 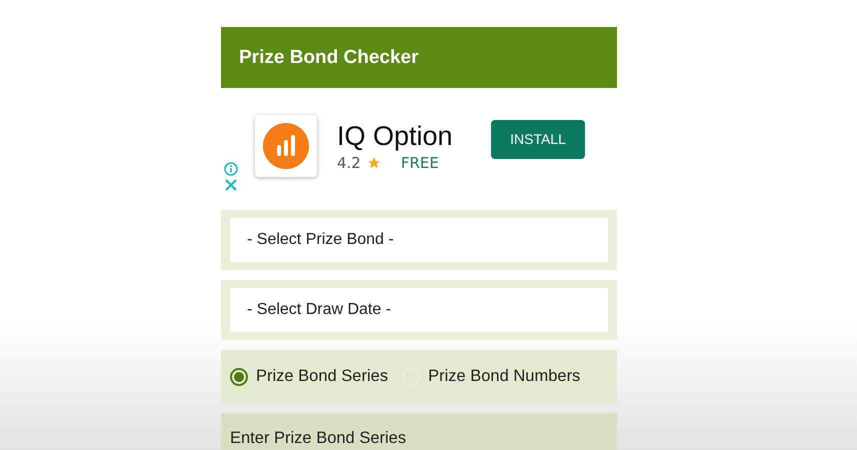 What do you see at coordinates (395, 136) in the screenshot?
I see `ad-app-name: IQ Option` at bounding box center [395, 136].